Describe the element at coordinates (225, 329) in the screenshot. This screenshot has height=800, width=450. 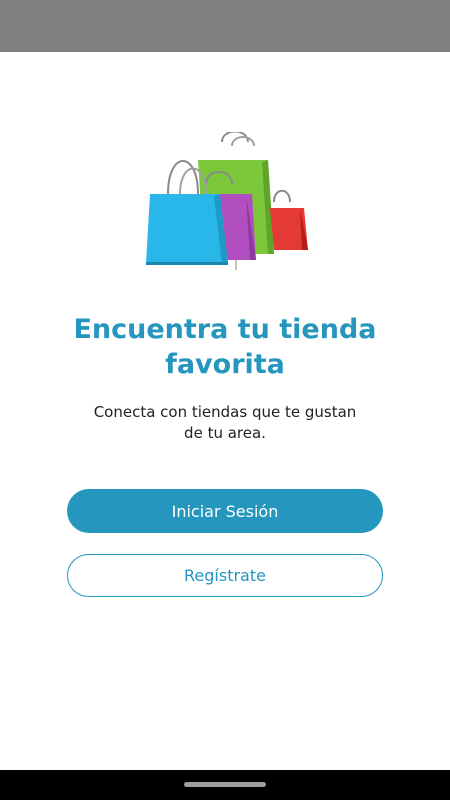
I see `title-line-1: Encuentra tu tienda` at that location.